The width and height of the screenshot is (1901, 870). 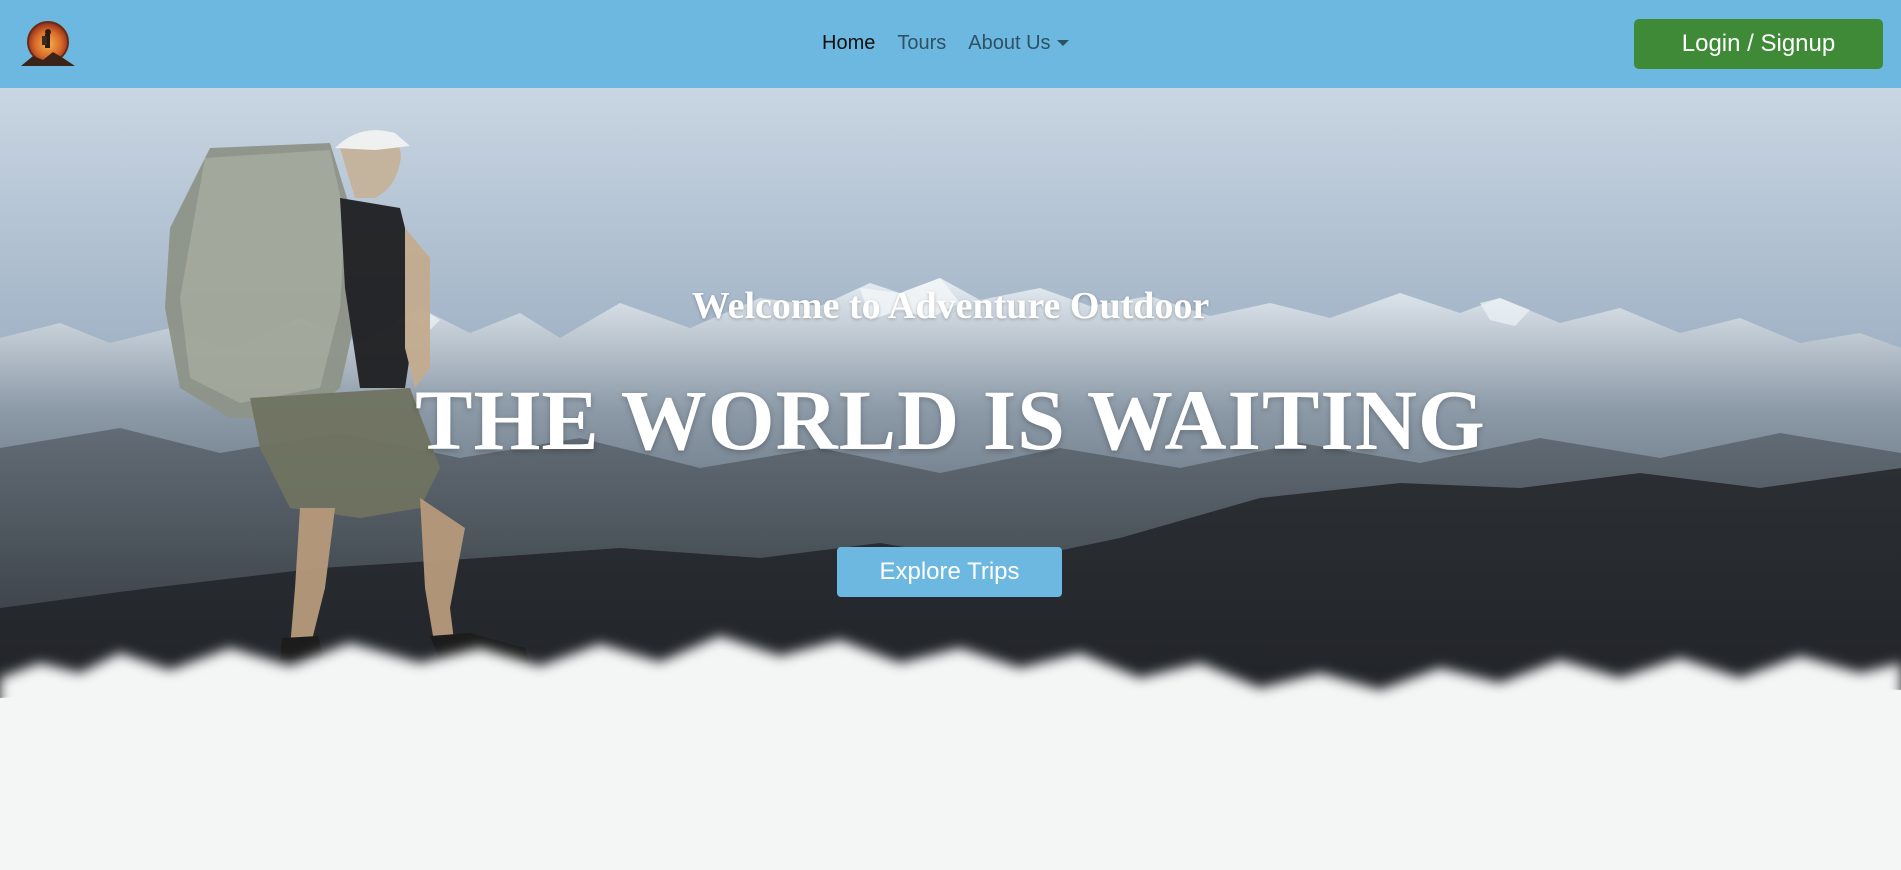 I want to click on hero-title: THE WORLD IS WAITING, so click(x=950, y=420).